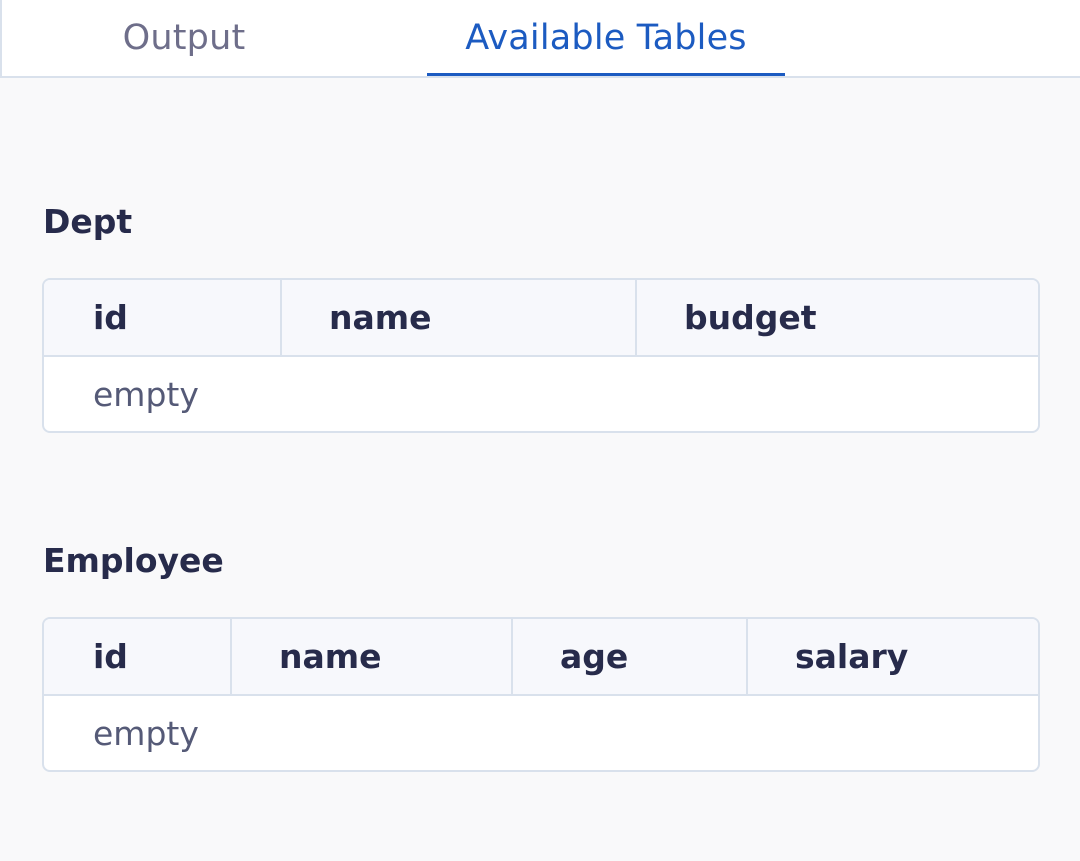  Describe the element at coordinates (184, 38) in the screenshot. I see `tab-output: Output` at that location.